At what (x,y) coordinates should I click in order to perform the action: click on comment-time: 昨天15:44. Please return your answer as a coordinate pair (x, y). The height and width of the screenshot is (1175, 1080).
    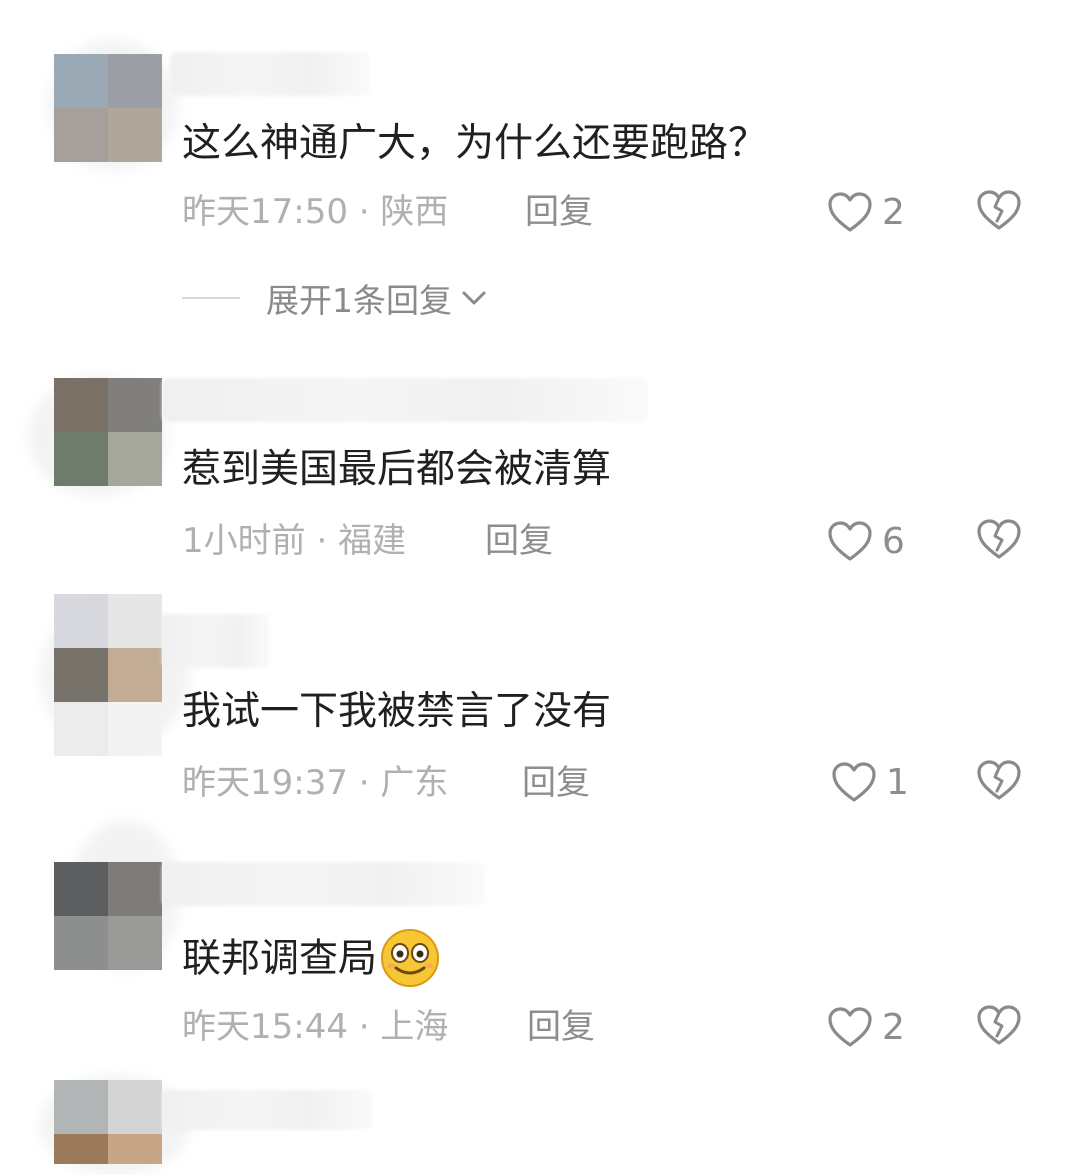
    Looking at the image, I should click on (265, 1027).